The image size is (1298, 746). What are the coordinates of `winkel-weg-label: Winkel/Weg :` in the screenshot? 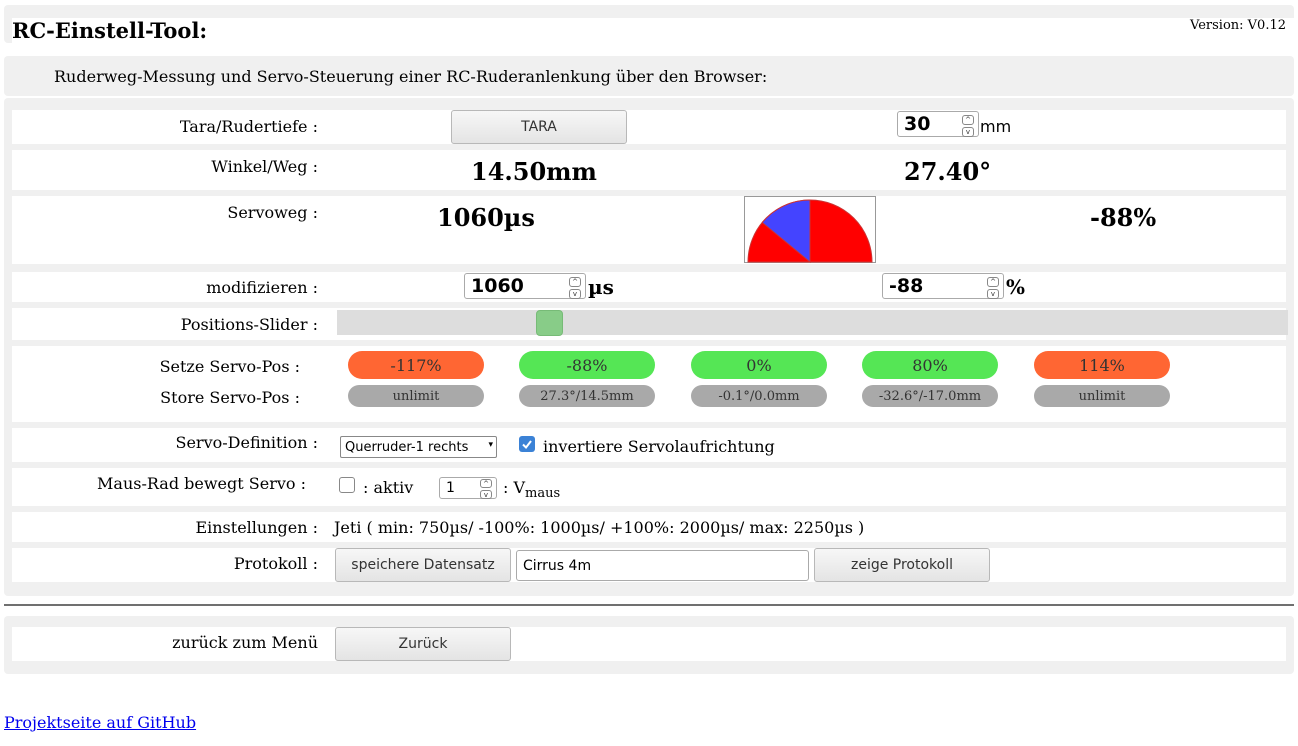 It's located at (264, 166).